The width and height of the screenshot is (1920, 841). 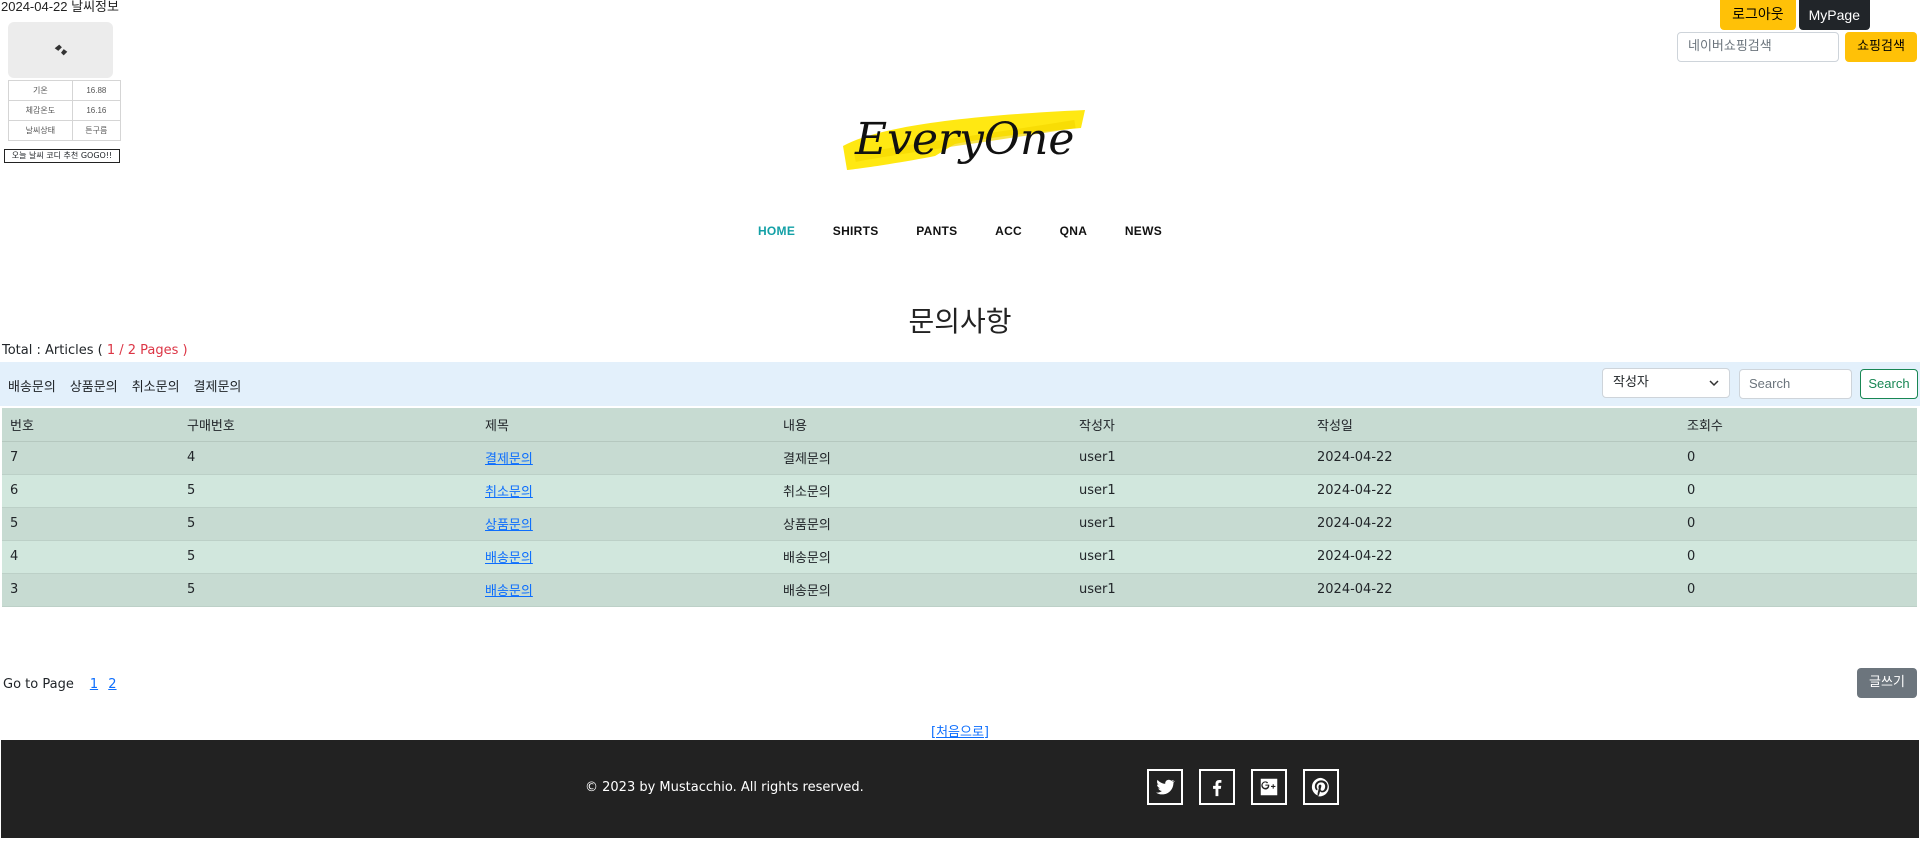 I want to click on broken-image-icon, so click(x=60, y=50).